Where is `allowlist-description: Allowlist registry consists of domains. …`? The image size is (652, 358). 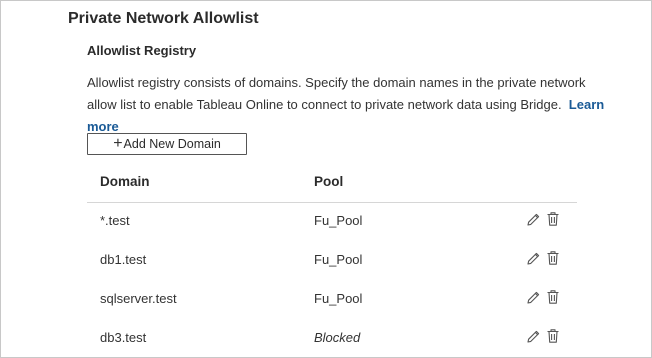 allowlist-description: Allowlist registry consists of domains. … is located at coordinates (345, 105).